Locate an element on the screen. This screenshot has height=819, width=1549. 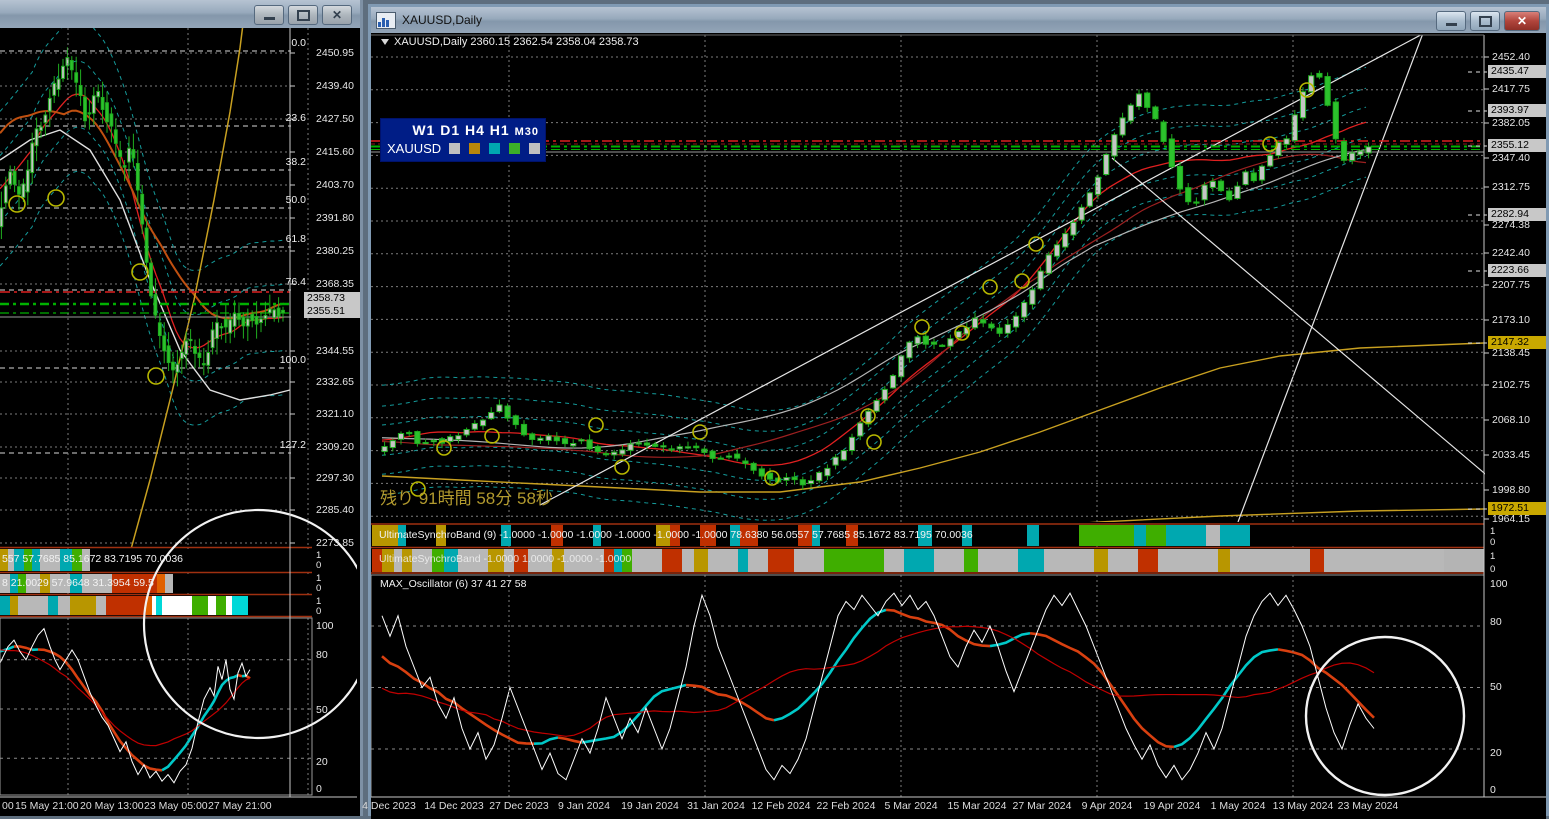
chart-window-icon is located at coordinates (386, 20).